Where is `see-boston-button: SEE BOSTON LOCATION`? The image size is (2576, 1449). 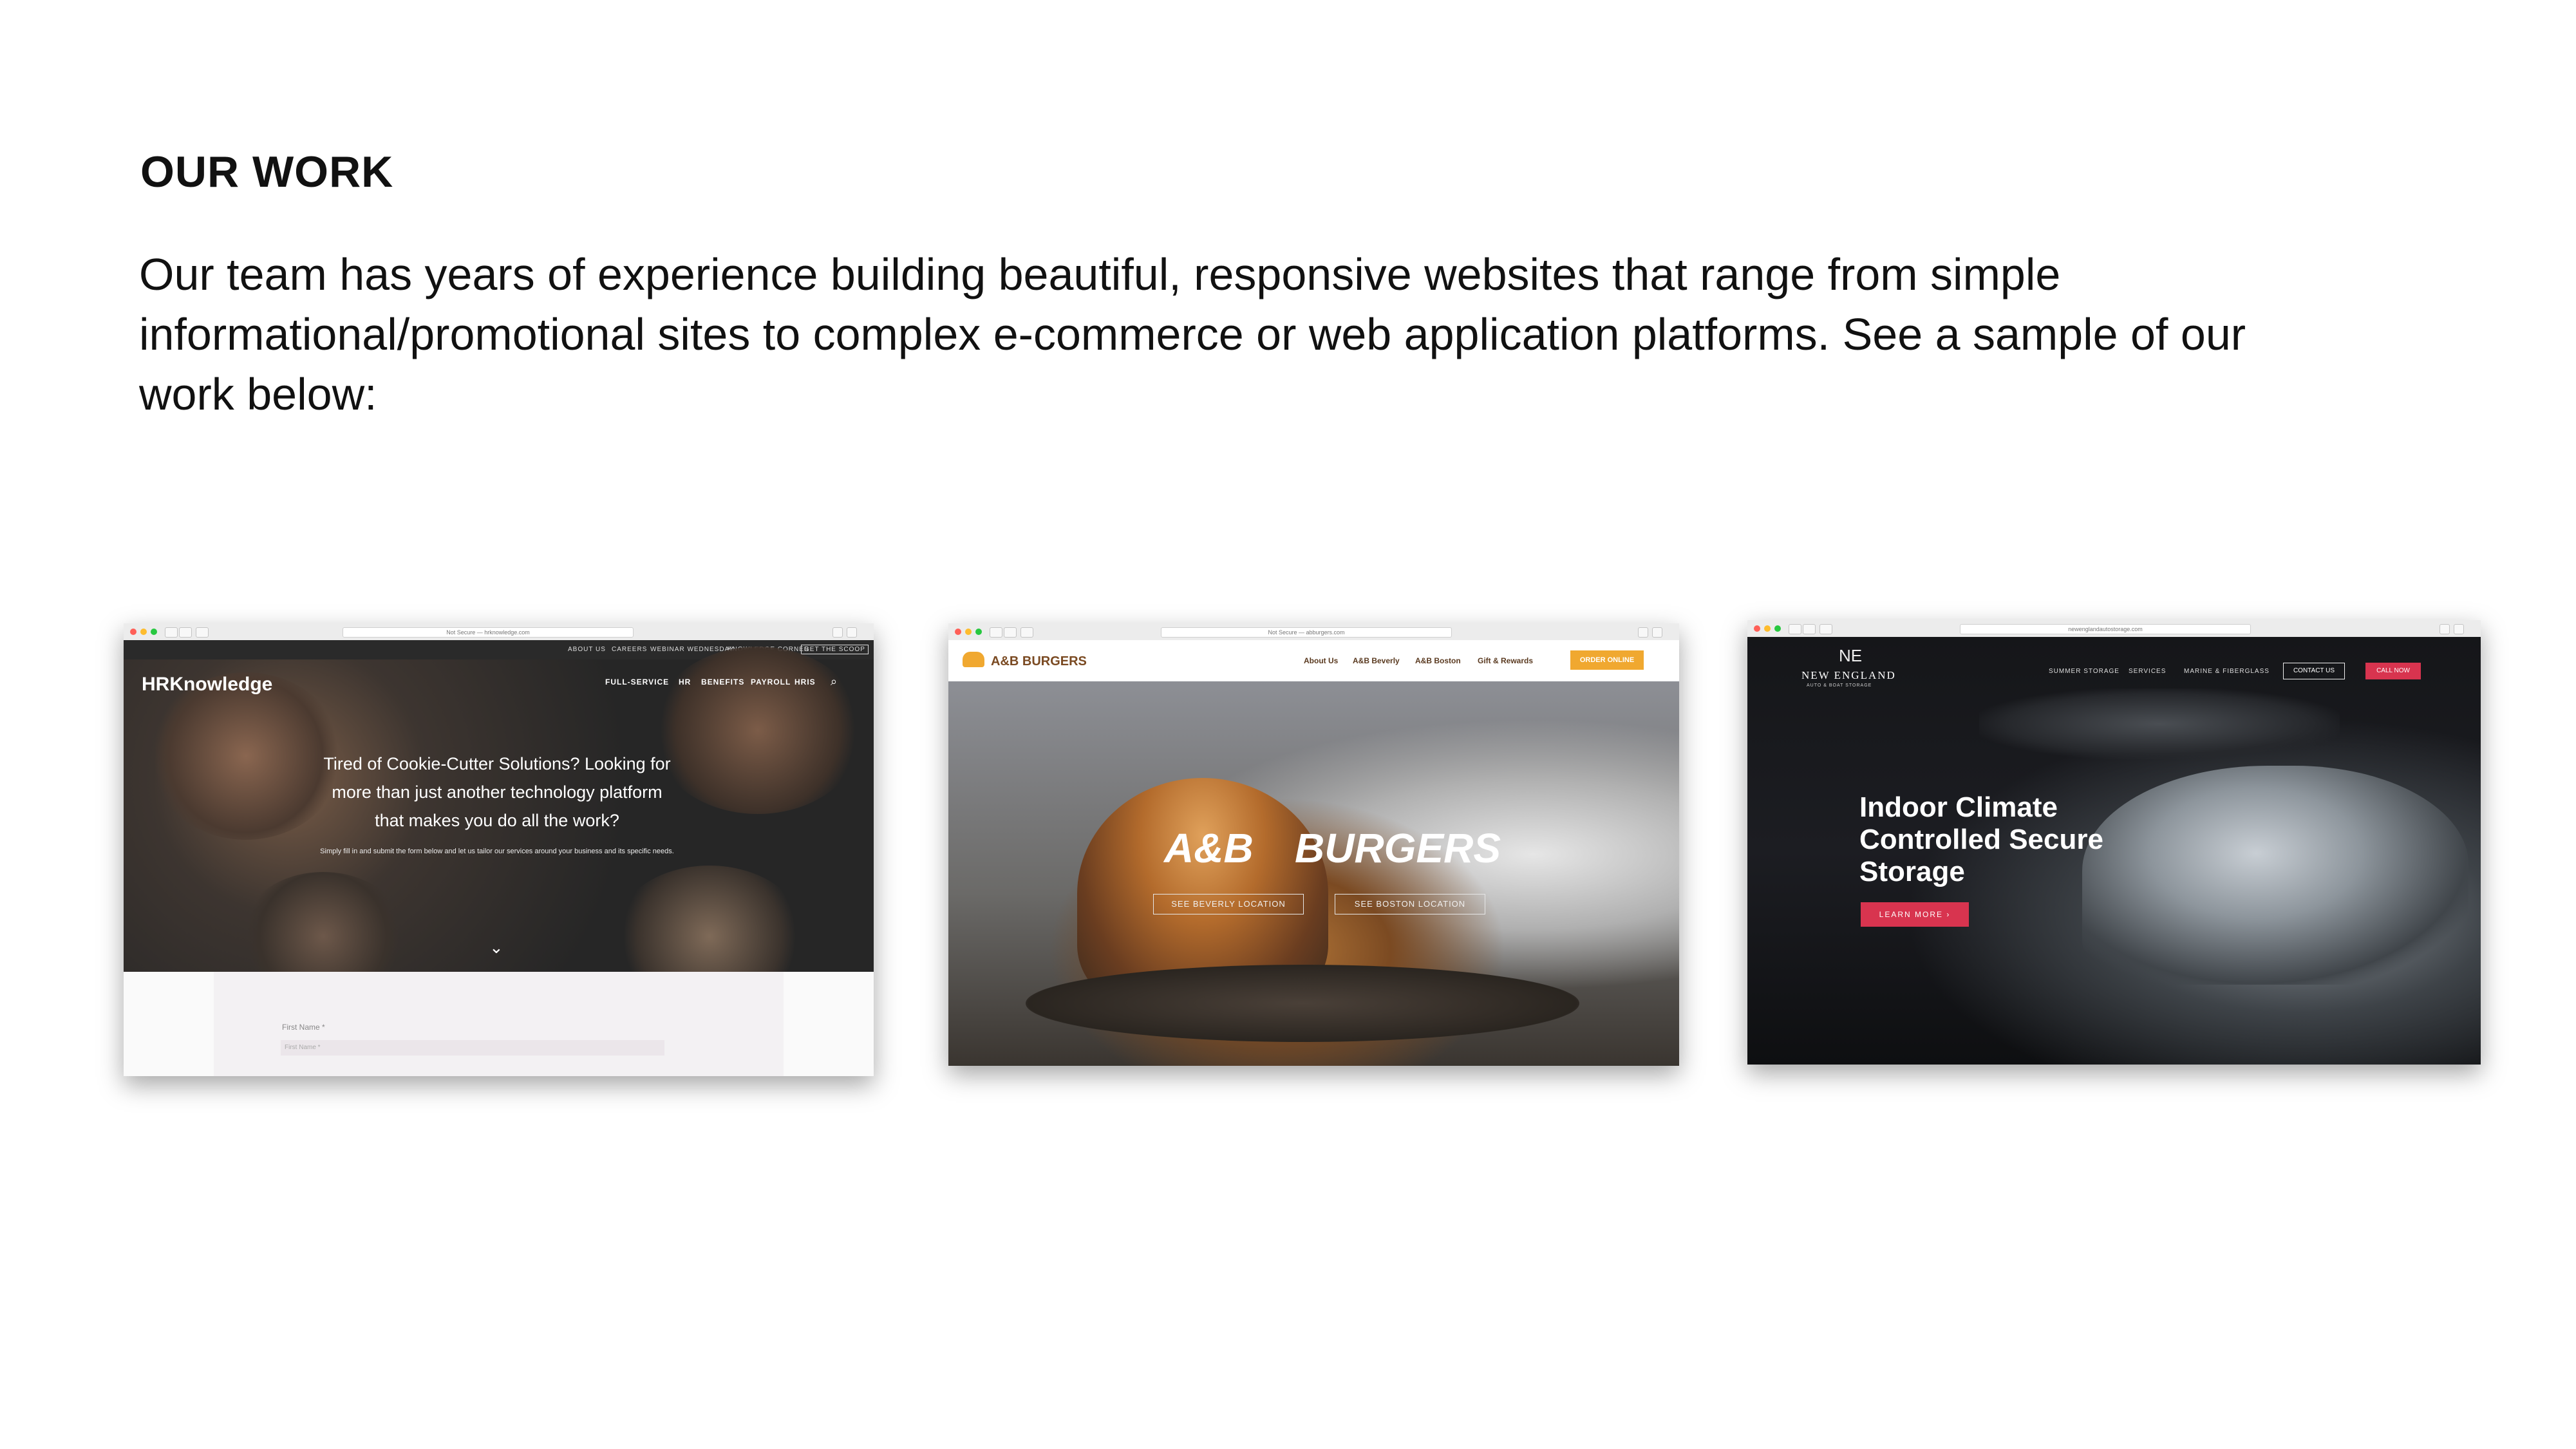 see-boston-button: SEE BOSTON LOCATION is located at coordinates (1410, 904).